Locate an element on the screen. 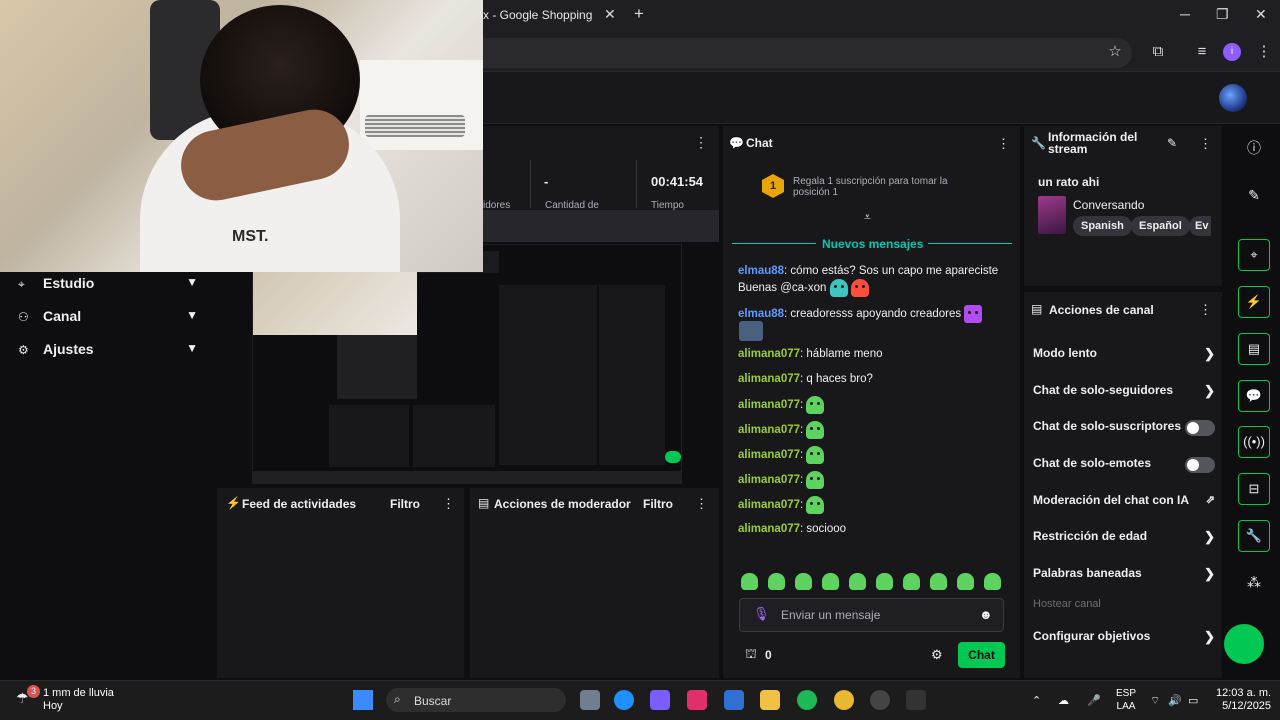  subscribers-only-toggle is located at coordinates (1200, 428).